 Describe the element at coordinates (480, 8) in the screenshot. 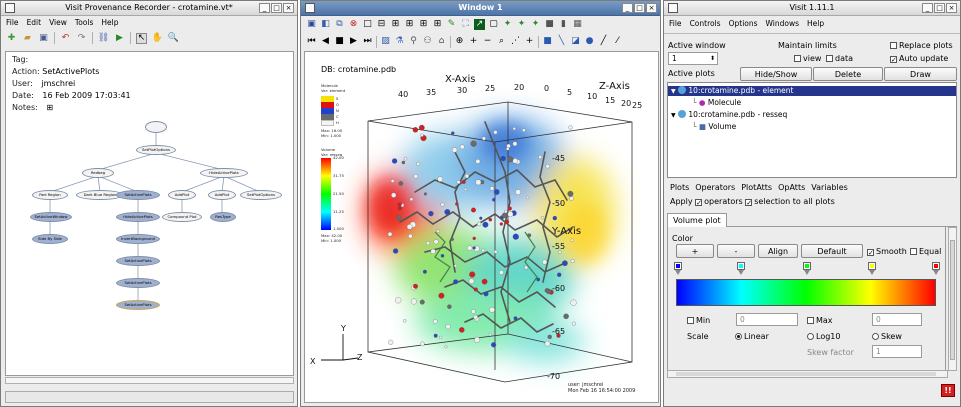

I see `viewer-titlebar: Window 1 _ □ ×` at that location.